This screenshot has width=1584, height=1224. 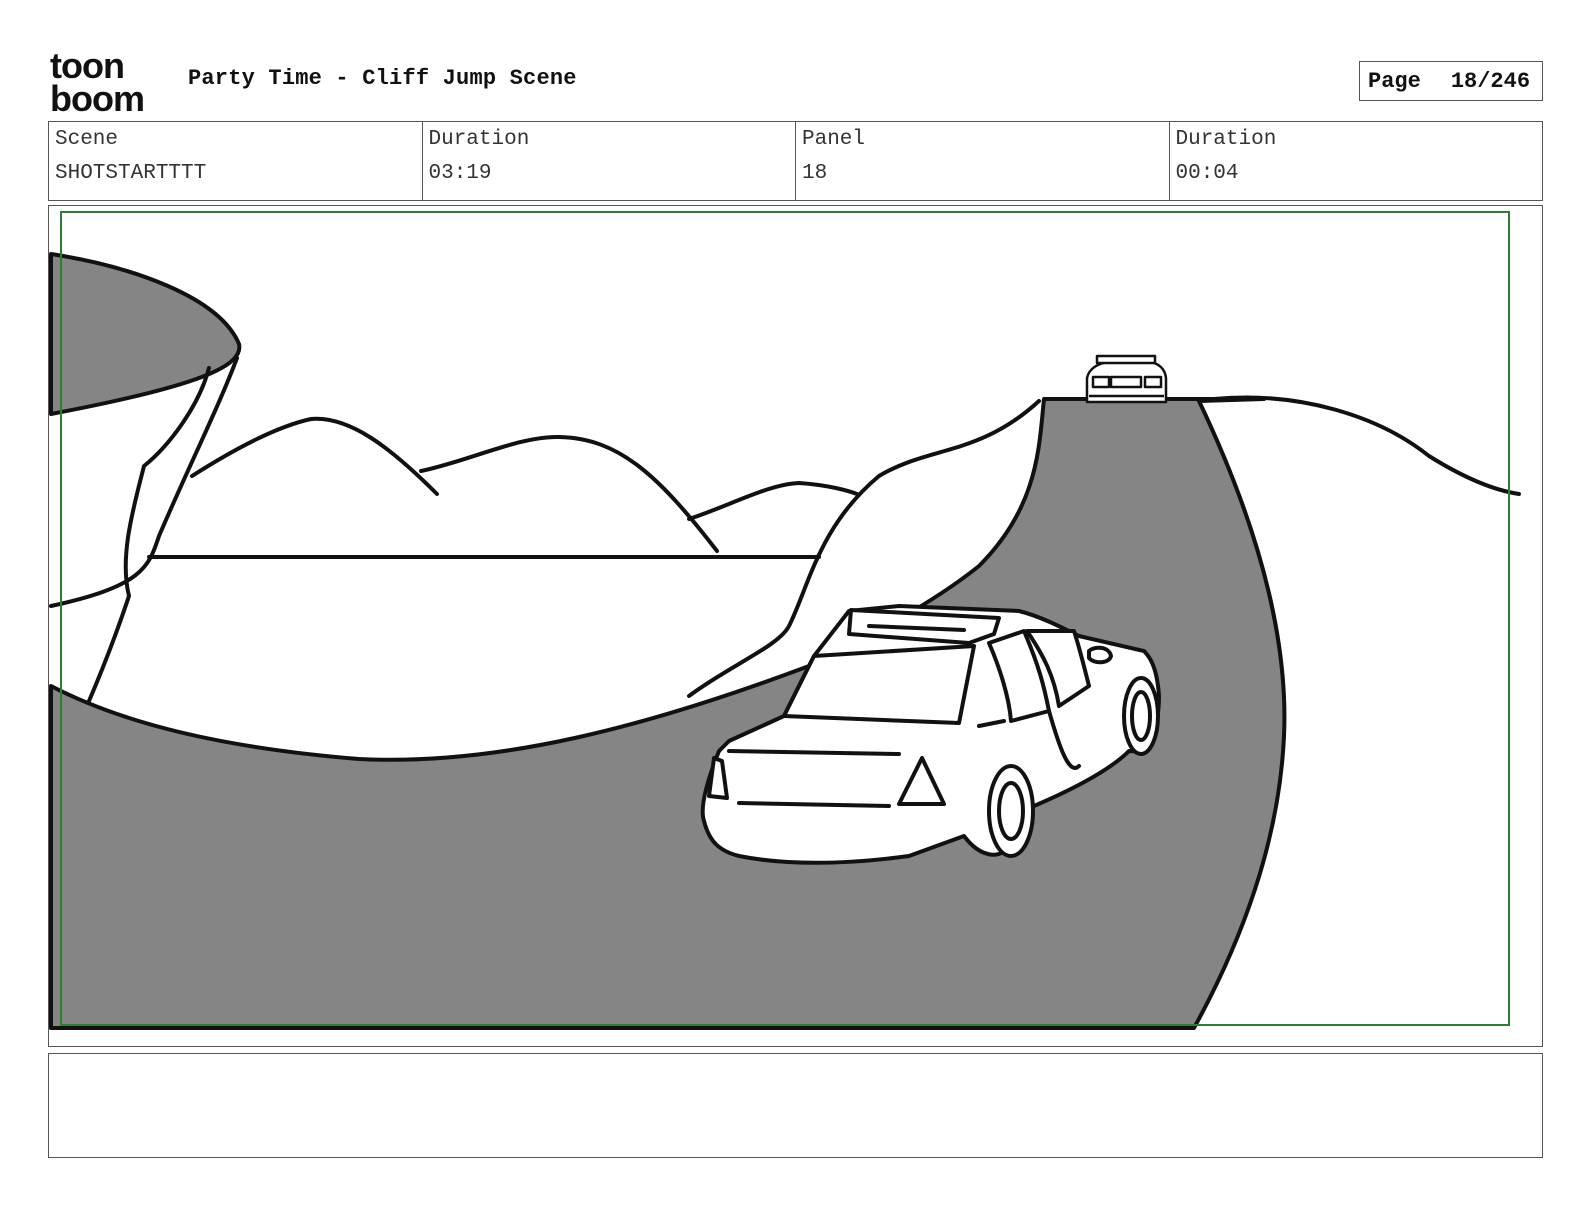 I want to click on panel-duration-label: Duration, so click(x=1226, y=139).